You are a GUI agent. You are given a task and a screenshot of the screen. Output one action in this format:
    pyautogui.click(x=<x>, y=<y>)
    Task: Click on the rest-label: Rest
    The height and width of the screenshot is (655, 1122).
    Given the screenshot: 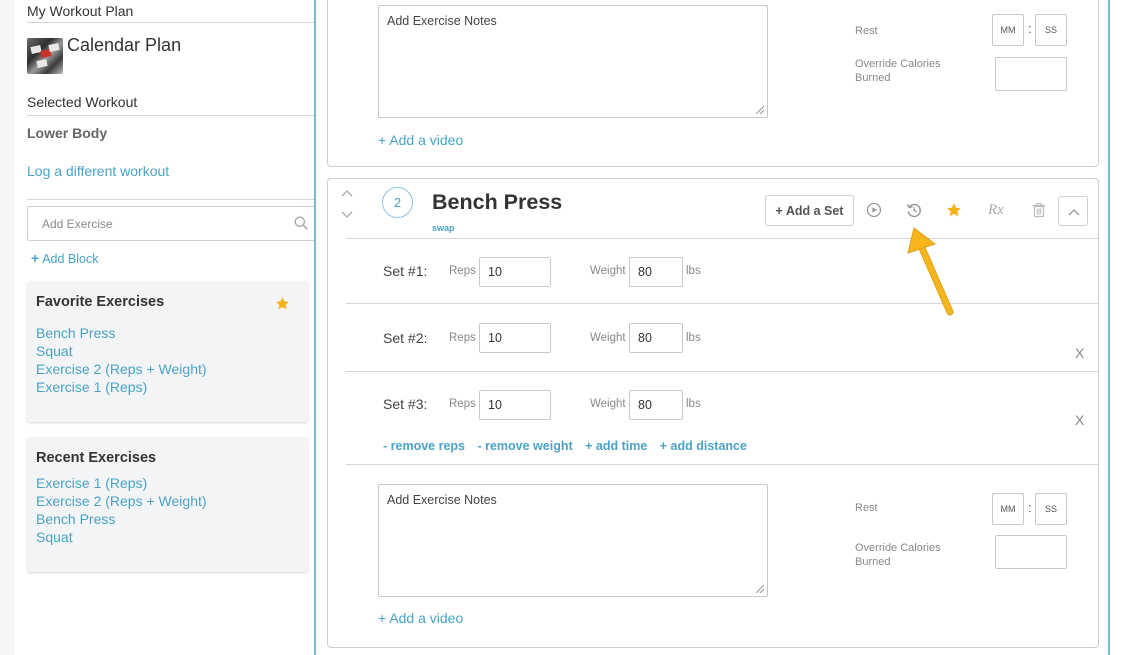 What is the action you would take?
    pyautogui.click(x=866, y=508)
    